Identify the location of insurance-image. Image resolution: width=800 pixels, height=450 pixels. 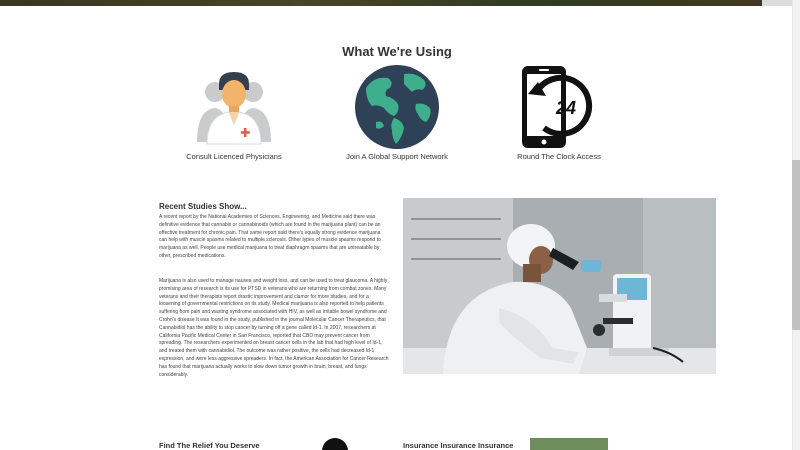
(569, 444).